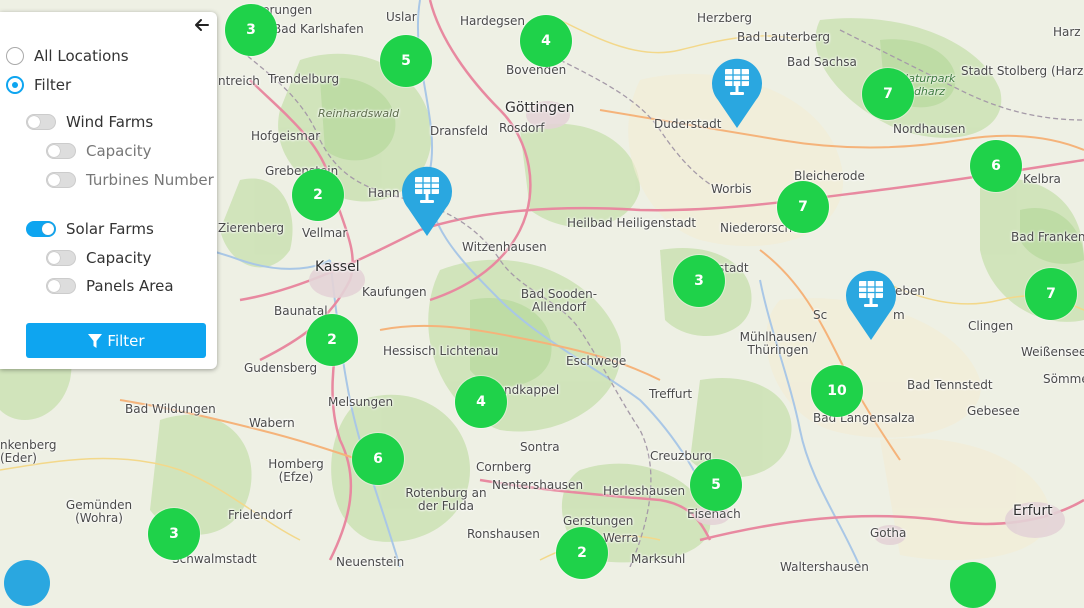 The image size is (1084, 608). I want to click on place-label: Erfurt, so click(1033, 511).